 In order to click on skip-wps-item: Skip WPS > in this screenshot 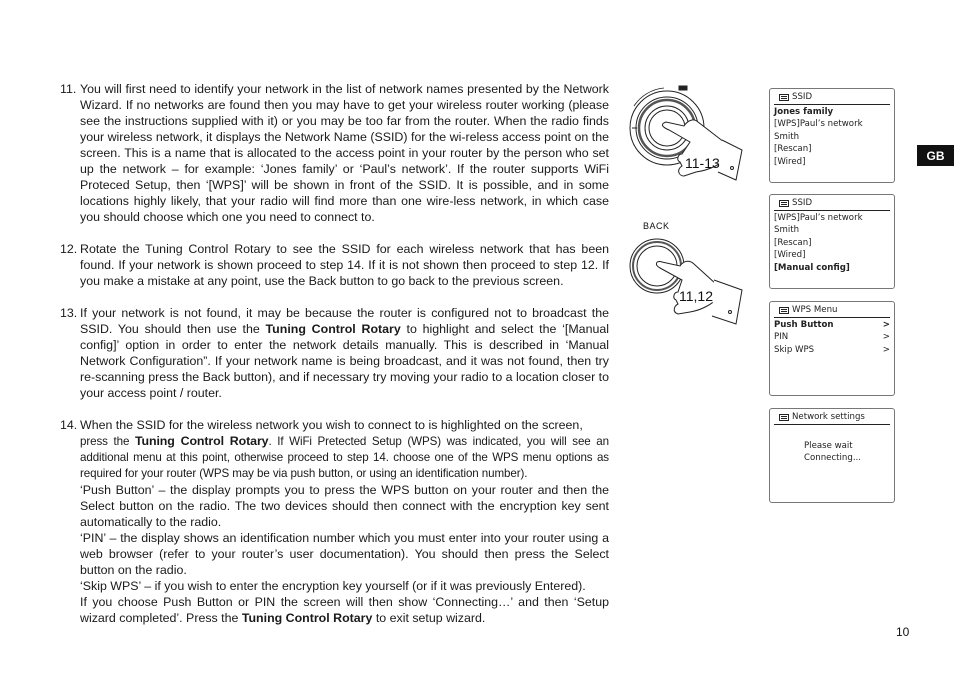, I will do `click(832, 350)`.